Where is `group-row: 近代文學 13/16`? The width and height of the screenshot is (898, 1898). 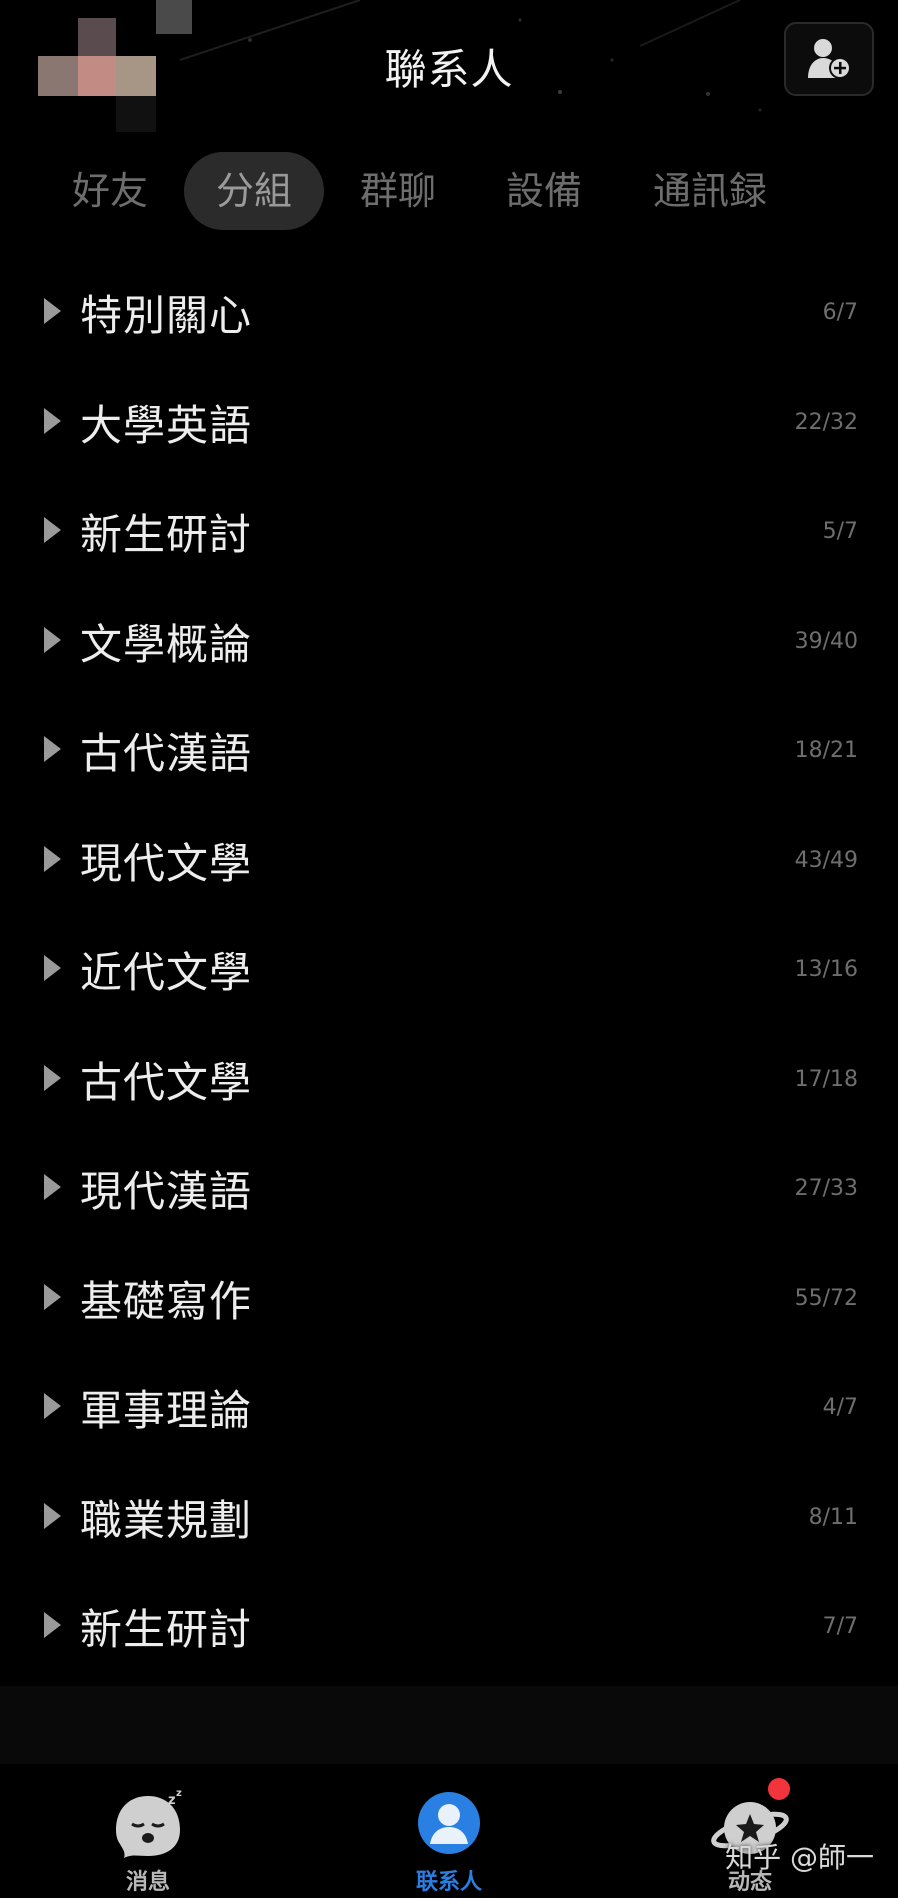 group-row: 近代文學 13/16 is located at coordinates (449, 972).